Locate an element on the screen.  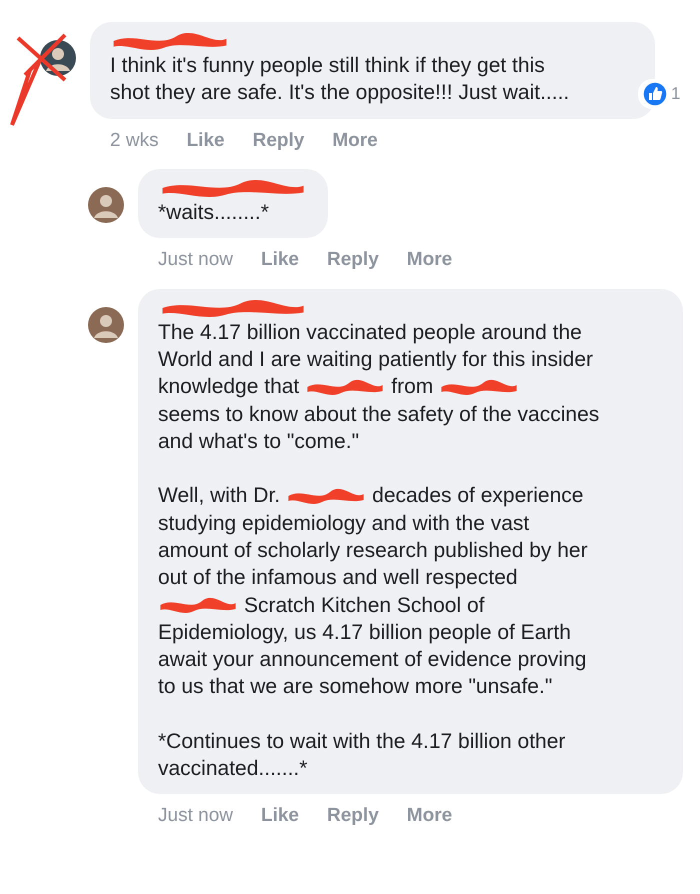
comment-text: The 4.17 billion vaccinated people around the is located at coordinates (370, 333).